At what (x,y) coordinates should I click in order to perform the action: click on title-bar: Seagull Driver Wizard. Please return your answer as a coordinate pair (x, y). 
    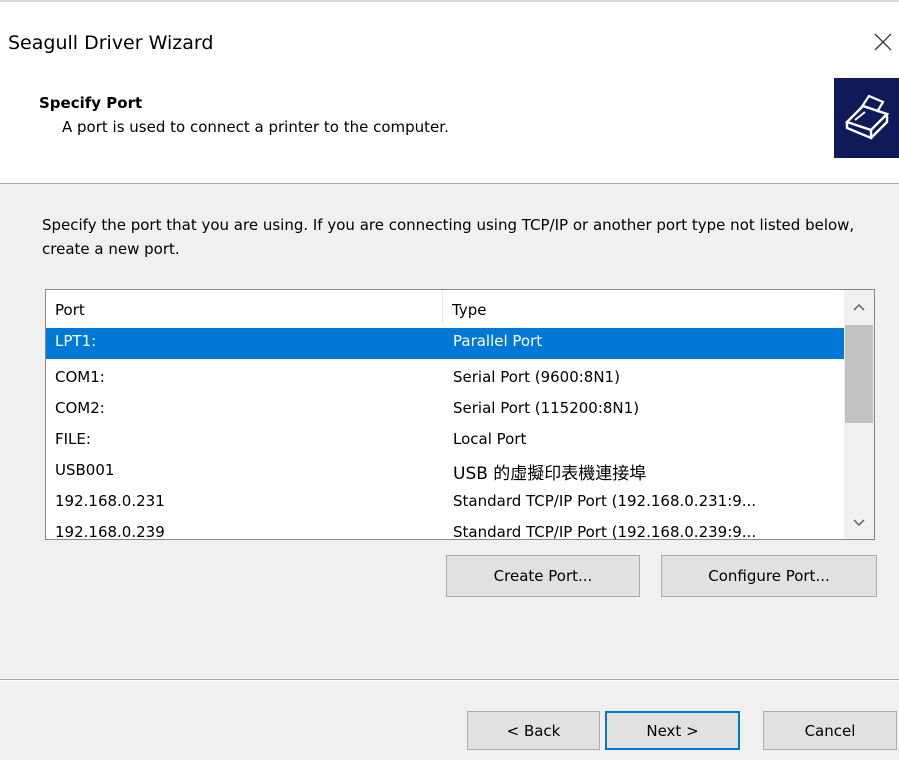
    Looking at the image, I should click on (449, 31).